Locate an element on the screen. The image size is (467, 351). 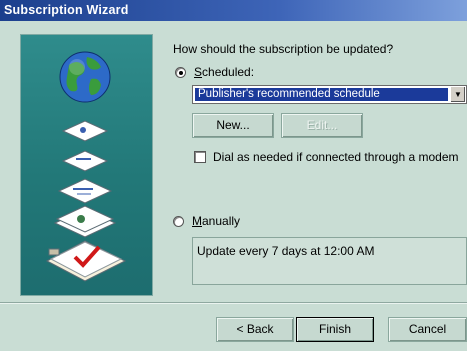
footer-separator is located at coordinates (233, 303).